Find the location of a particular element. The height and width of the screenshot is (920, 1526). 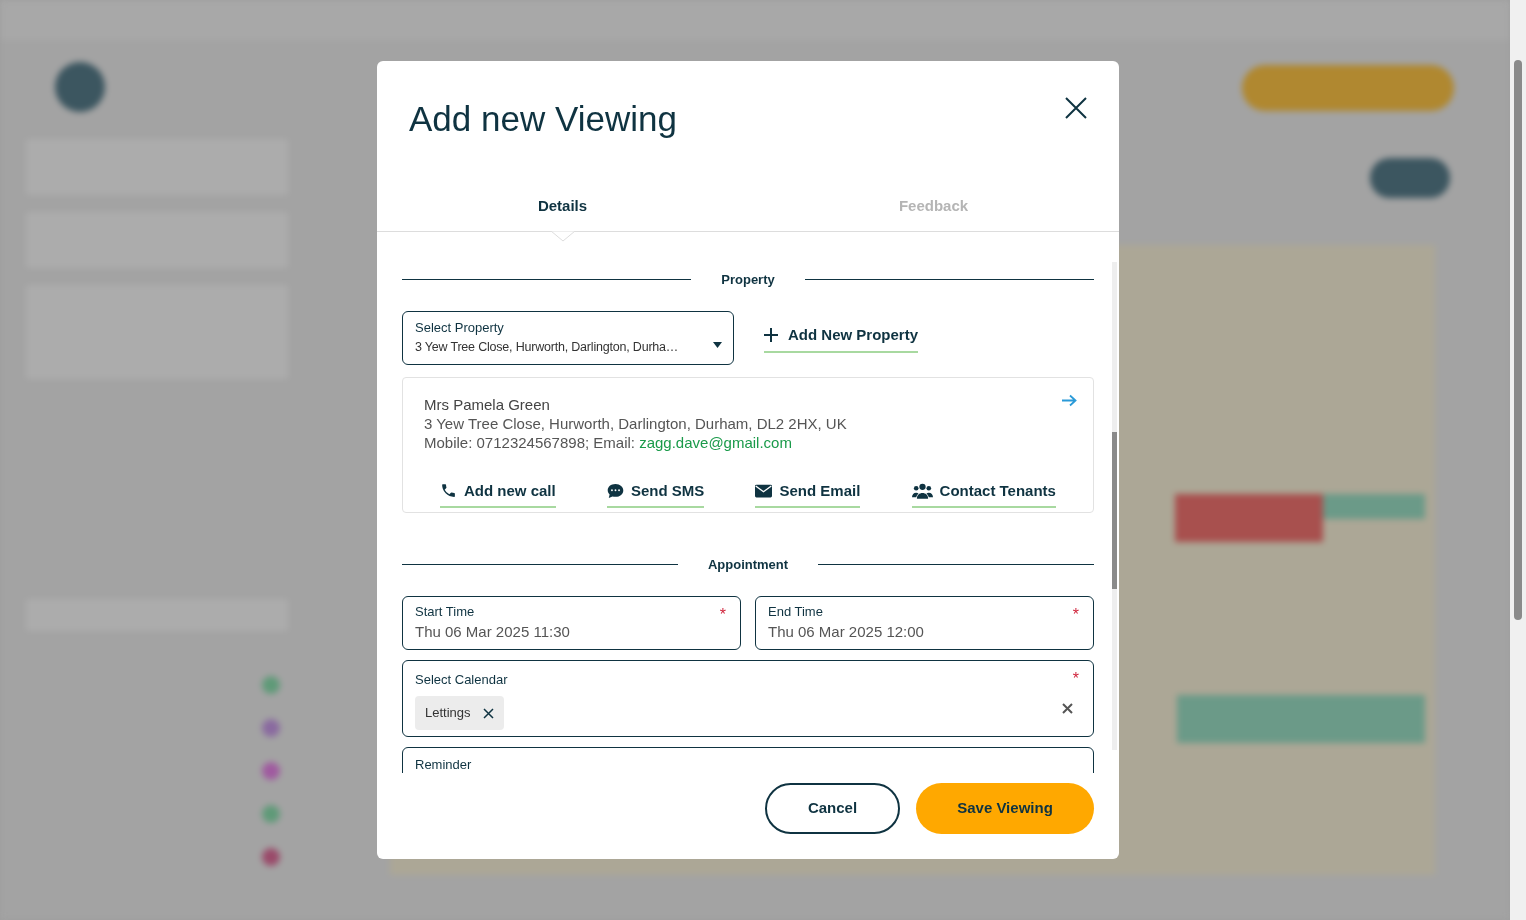

chat-bubble-icon is located at coordinates (615, 490).